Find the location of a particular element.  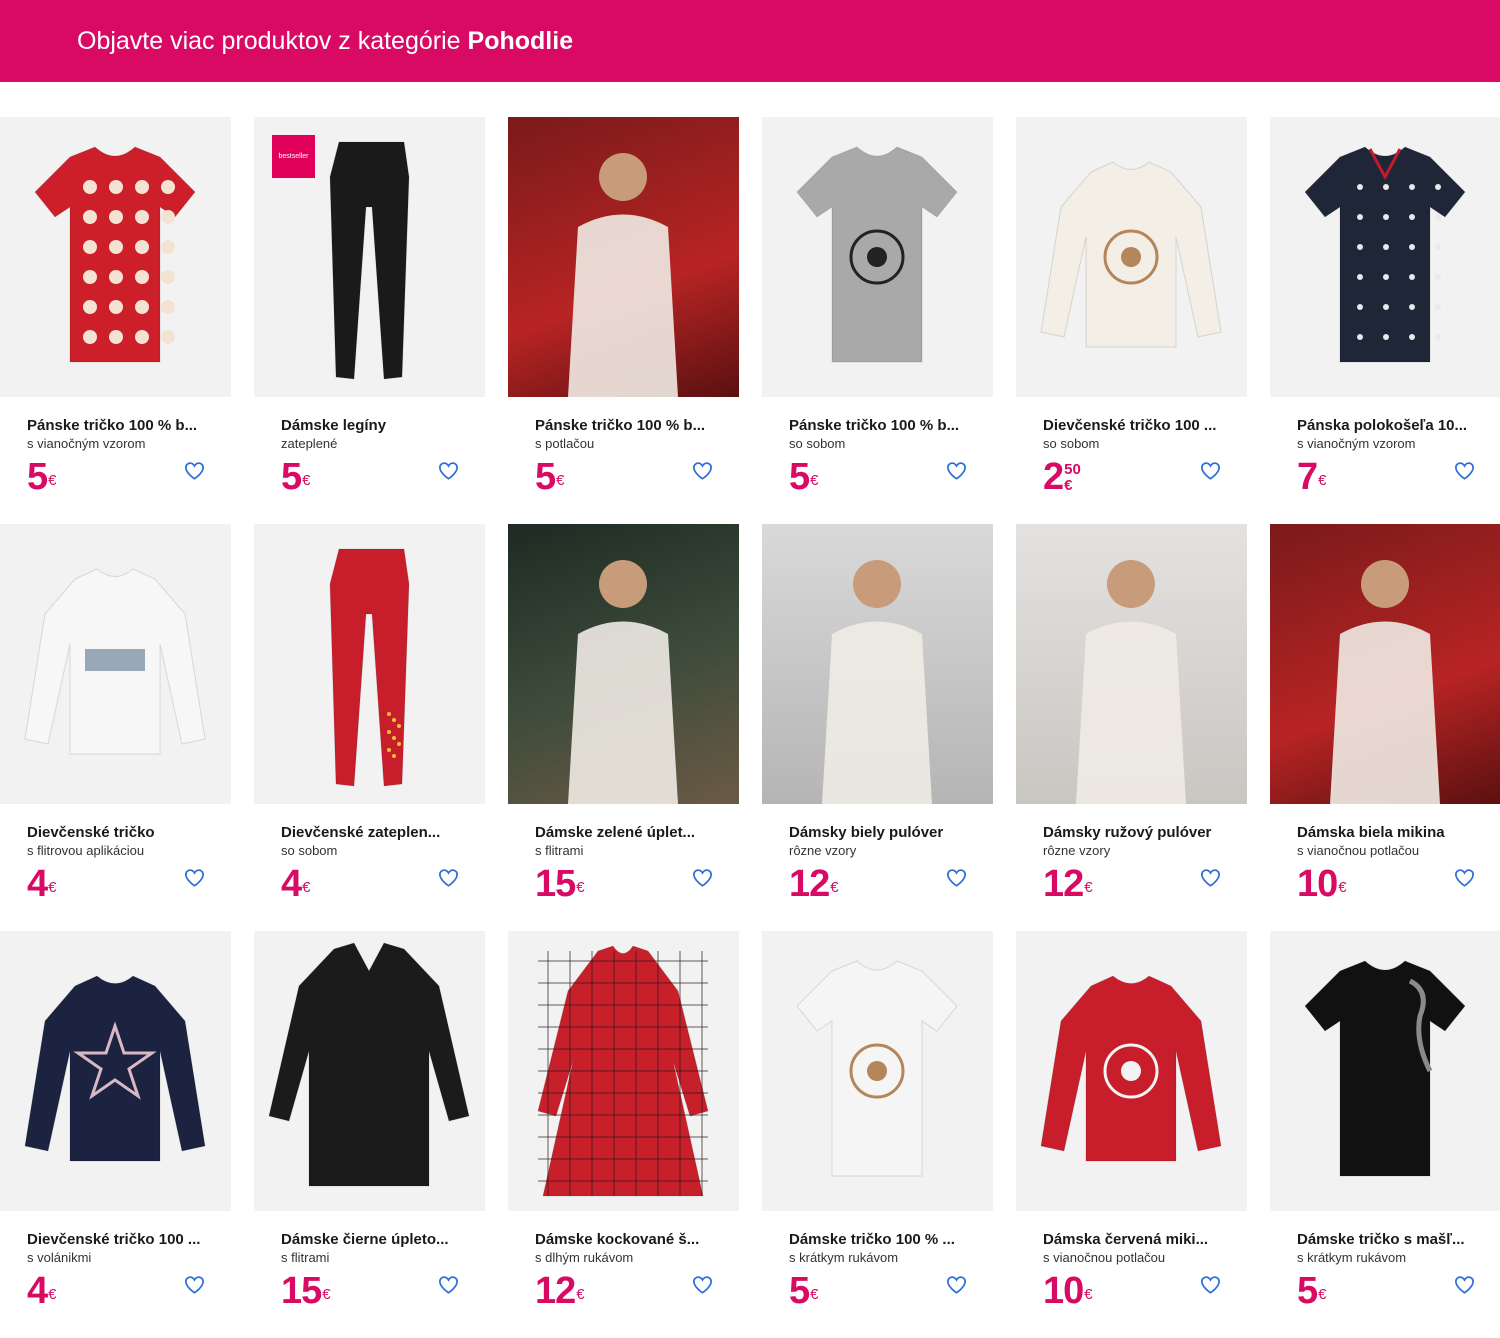

product-title: Dámsky biely pulóver is located at coordinates (881, 833).